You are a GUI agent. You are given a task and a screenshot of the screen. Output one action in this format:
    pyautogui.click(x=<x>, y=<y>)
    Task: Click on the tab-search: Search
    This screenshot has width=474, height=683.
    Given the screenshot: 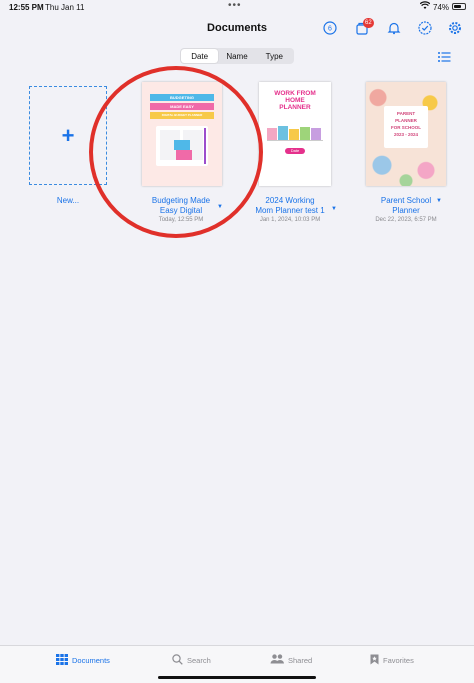 What is the action you would take?
    pyautogui.click(x=191, y=660)
    